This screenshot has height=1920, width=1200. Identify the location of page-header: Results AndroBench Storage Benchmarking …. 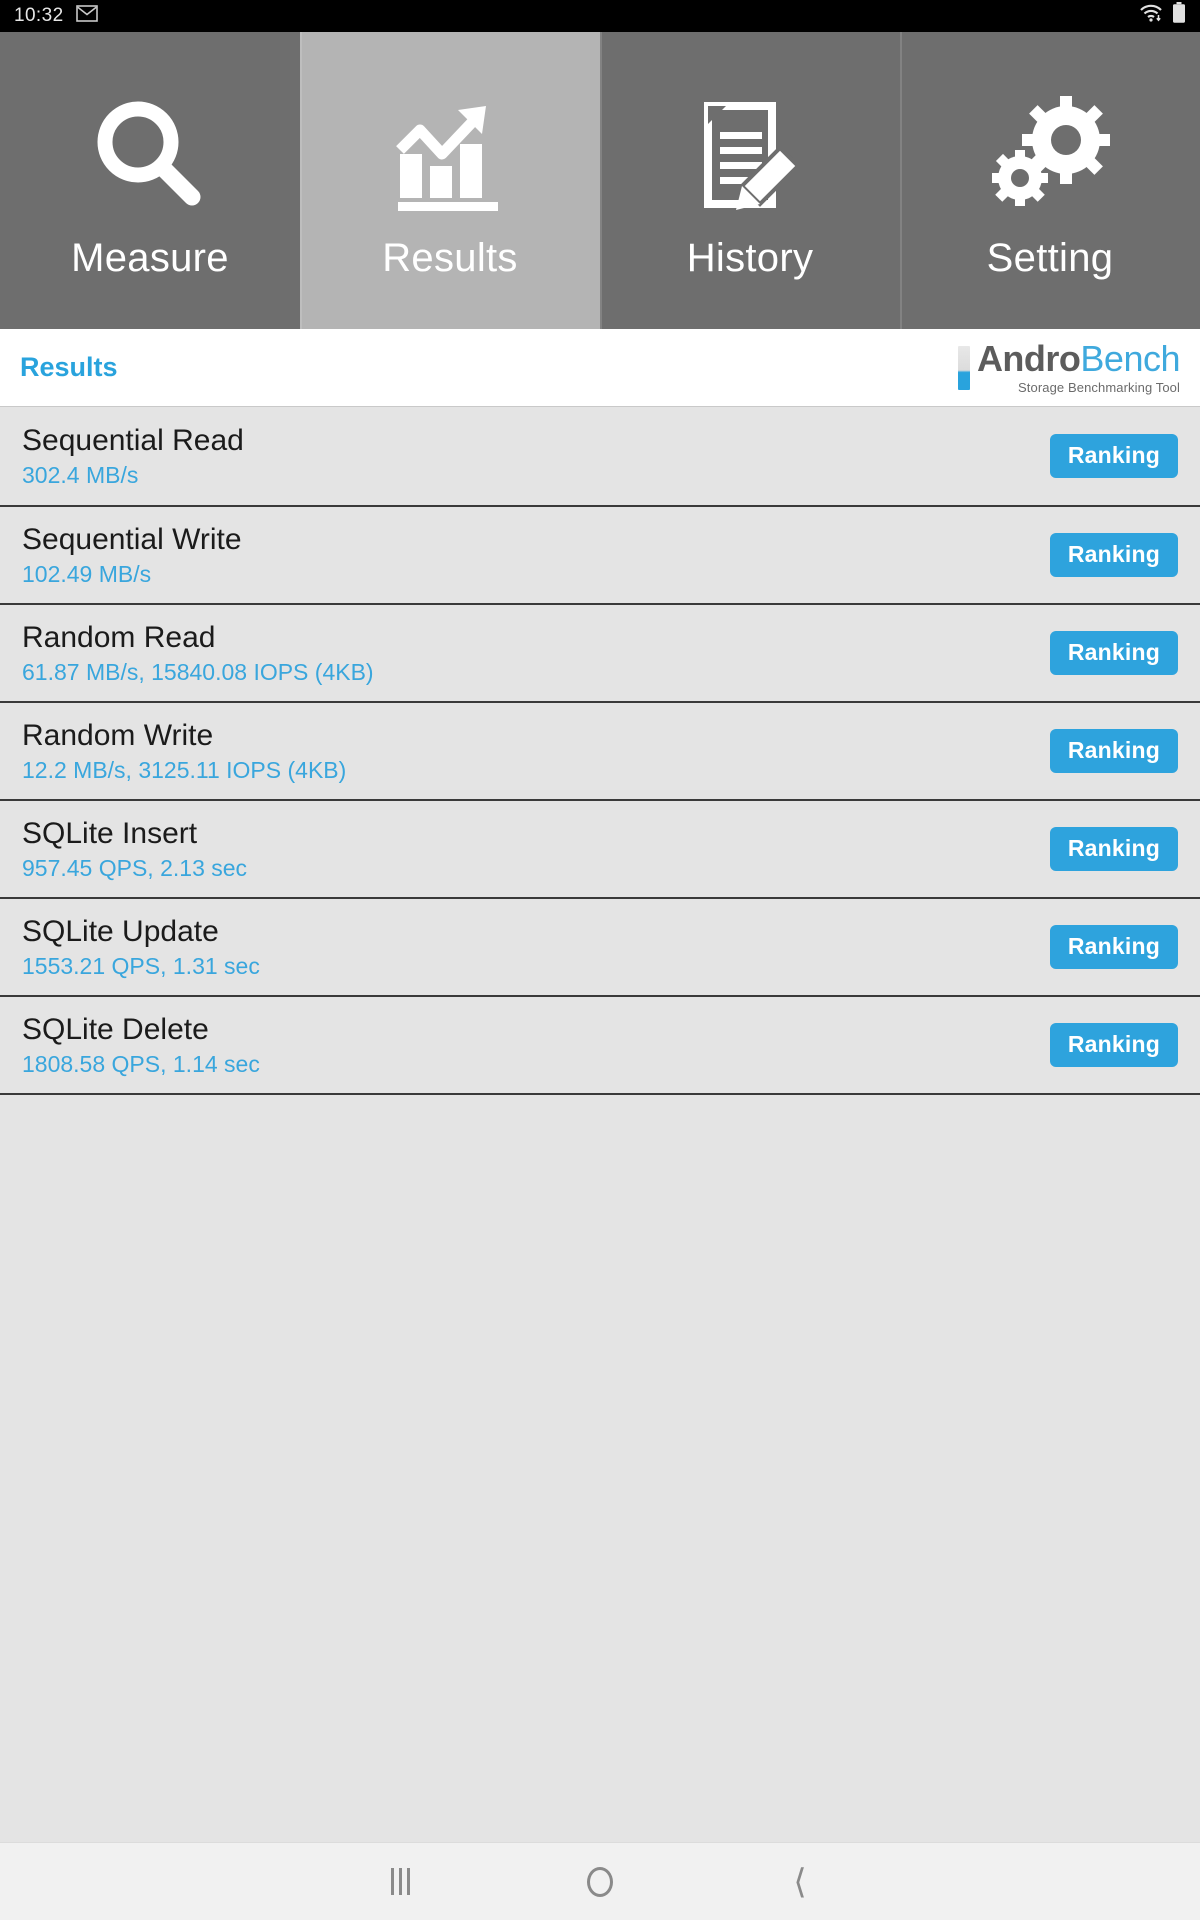
(600, 368).